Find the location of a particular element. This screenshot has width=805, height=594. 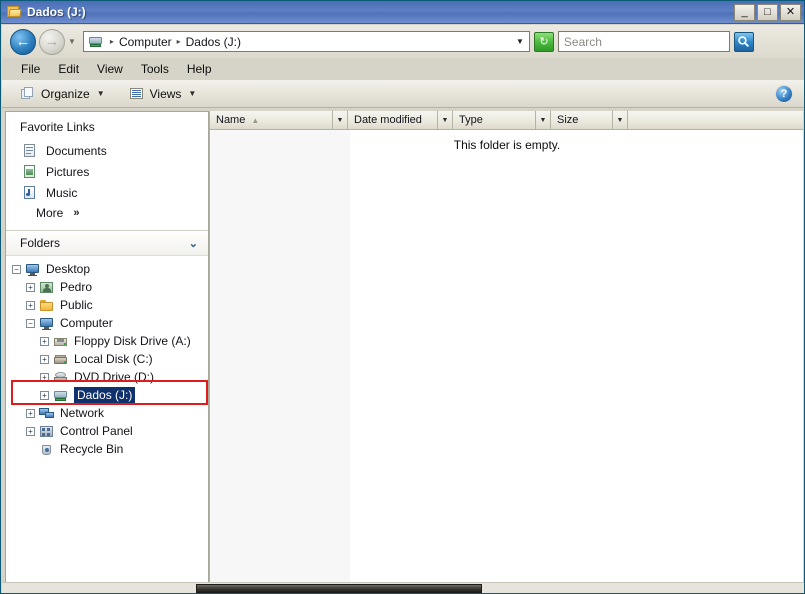

scrollbar-thumb is located at coordinates (339, 588).